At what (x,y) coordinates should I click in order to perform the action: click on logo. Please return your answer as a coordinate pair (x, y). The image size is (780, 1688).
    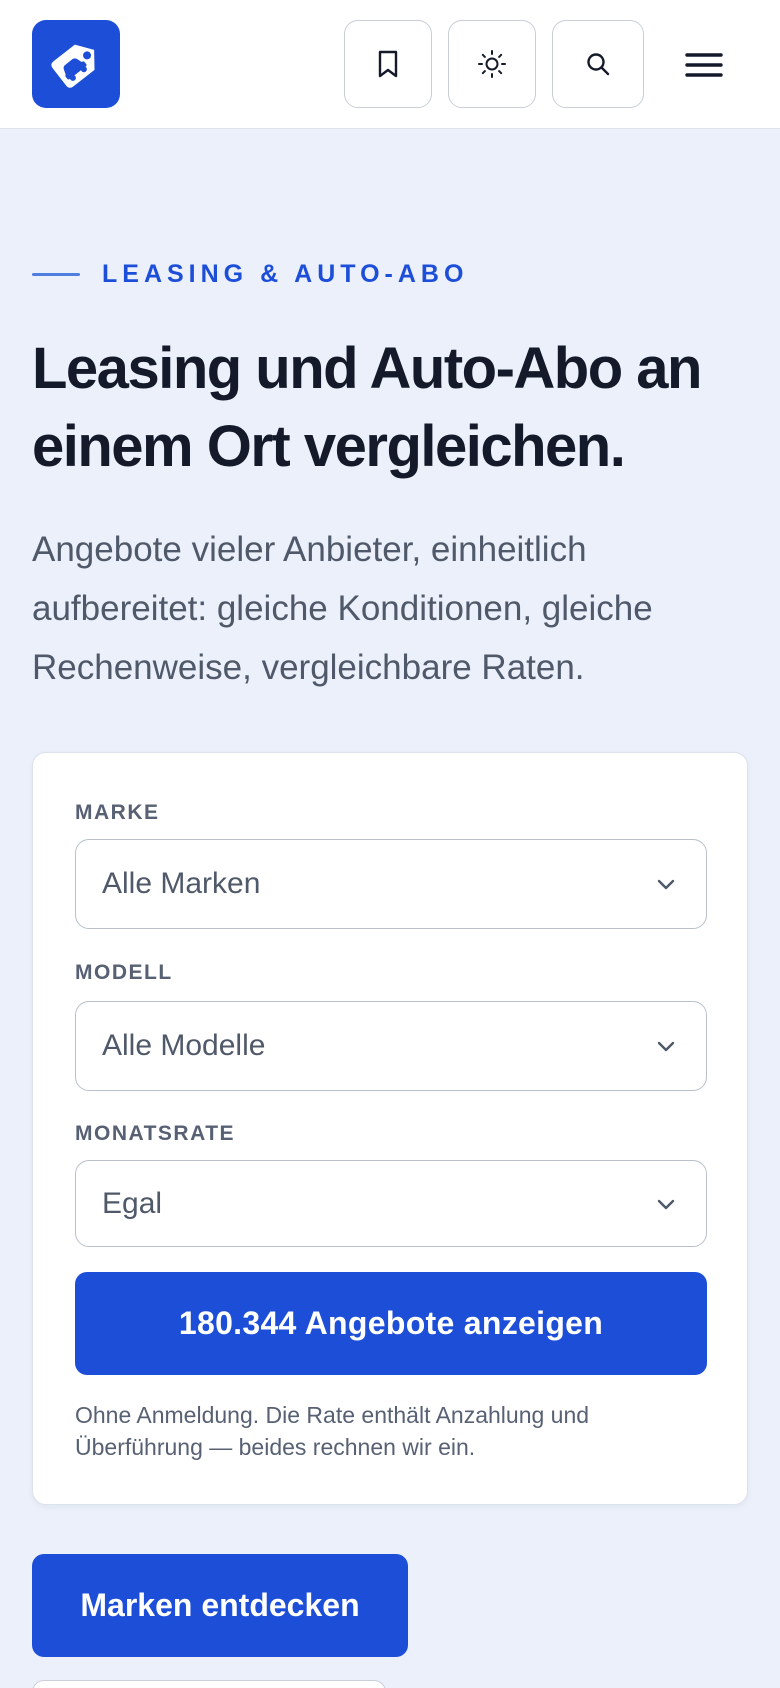
    Looking at the image, I should click on (76, 64).